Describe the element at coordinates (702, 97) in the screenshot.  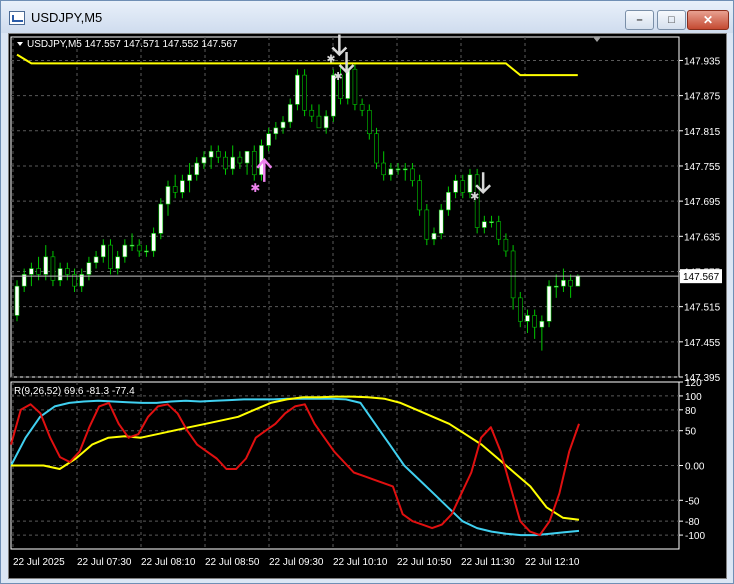
I see `price-tick-label: 147.875` at that location.